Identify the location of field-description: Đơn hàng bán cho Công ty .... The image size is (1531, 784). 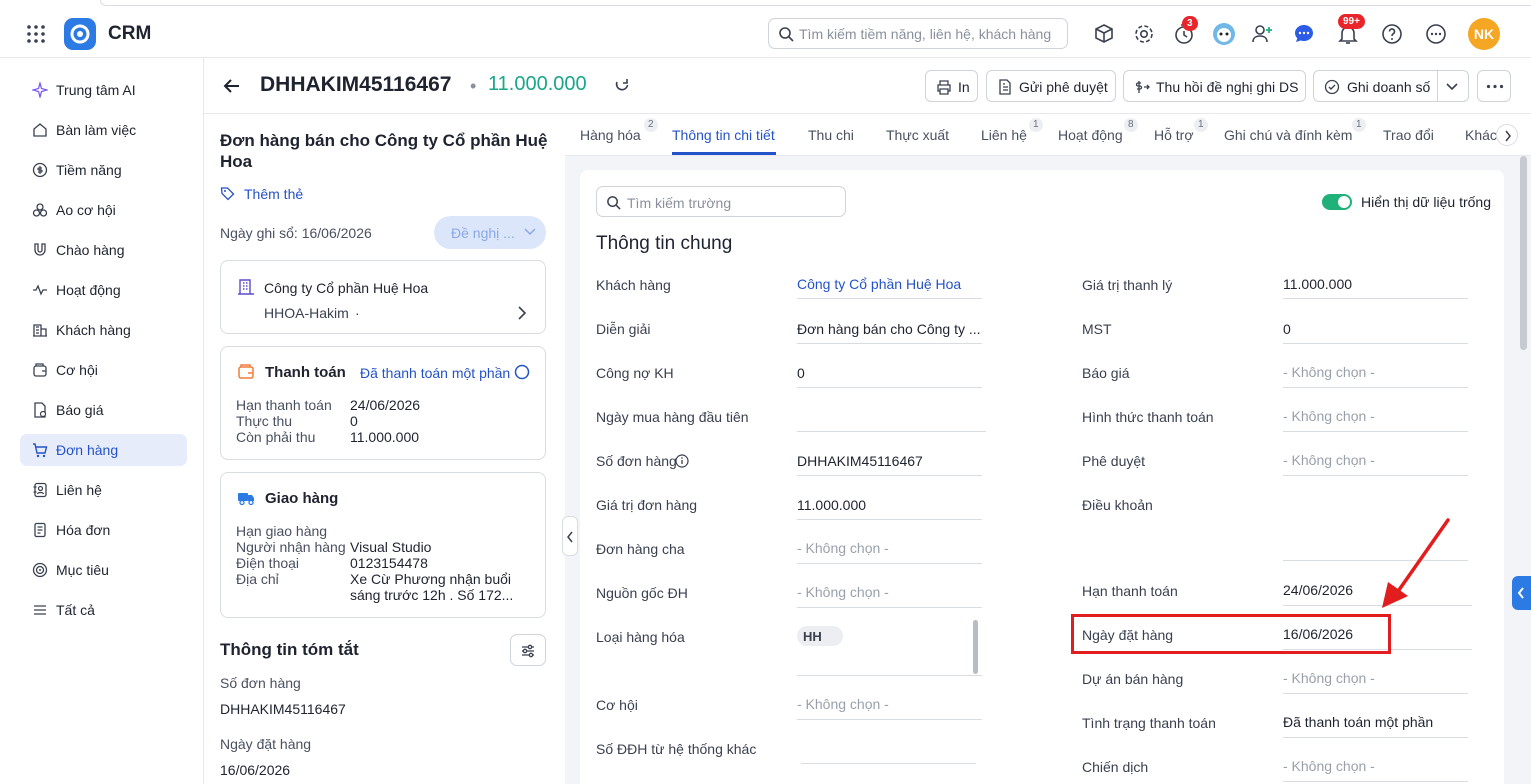
(889, 329).